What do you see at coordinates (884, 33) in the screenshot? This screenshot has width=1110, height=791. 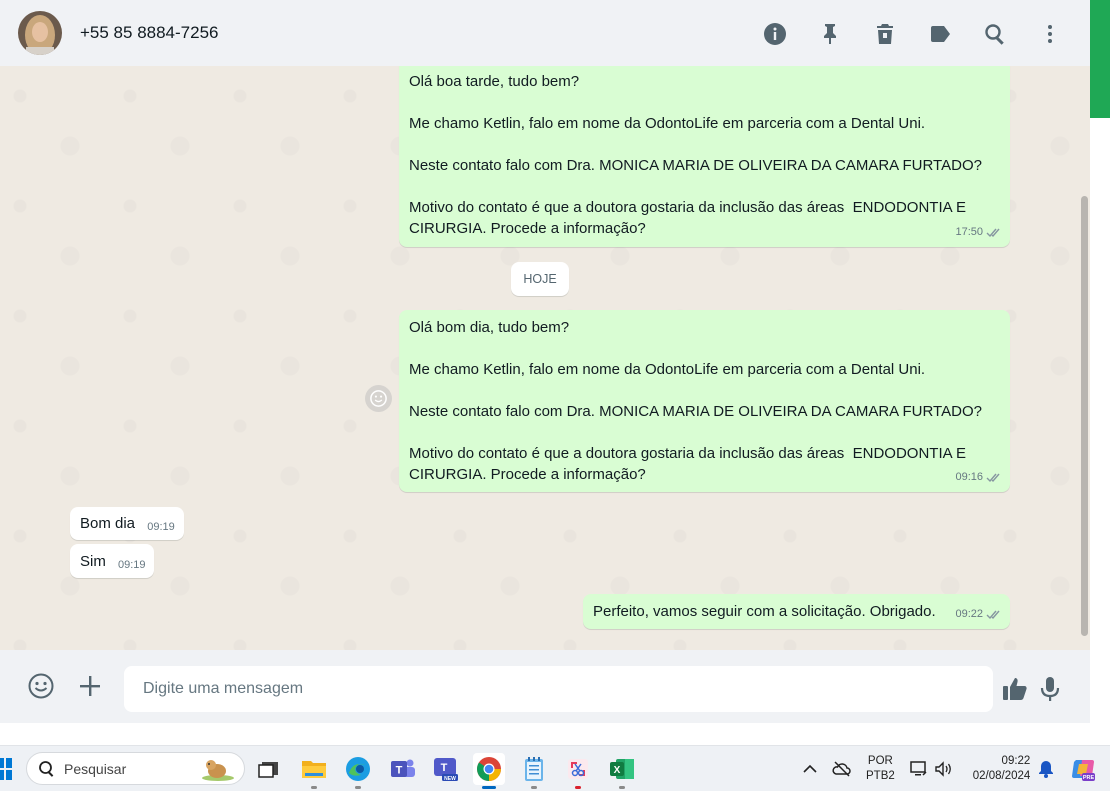 I see `delete-icon` at bounding box center [884, 33].